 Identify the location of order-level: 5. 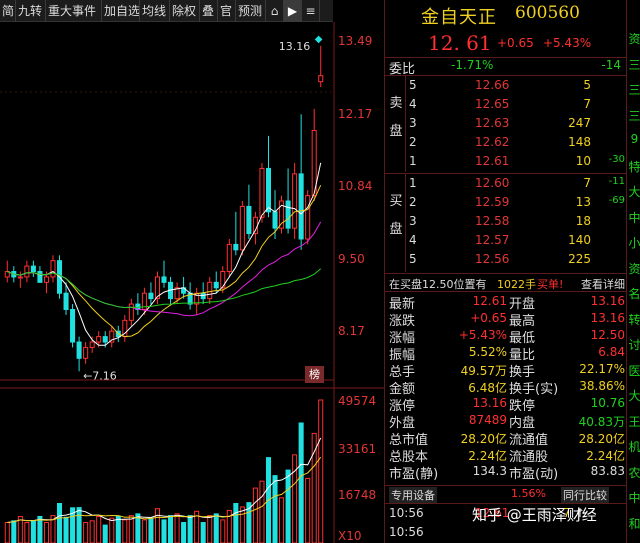
(413, 259).